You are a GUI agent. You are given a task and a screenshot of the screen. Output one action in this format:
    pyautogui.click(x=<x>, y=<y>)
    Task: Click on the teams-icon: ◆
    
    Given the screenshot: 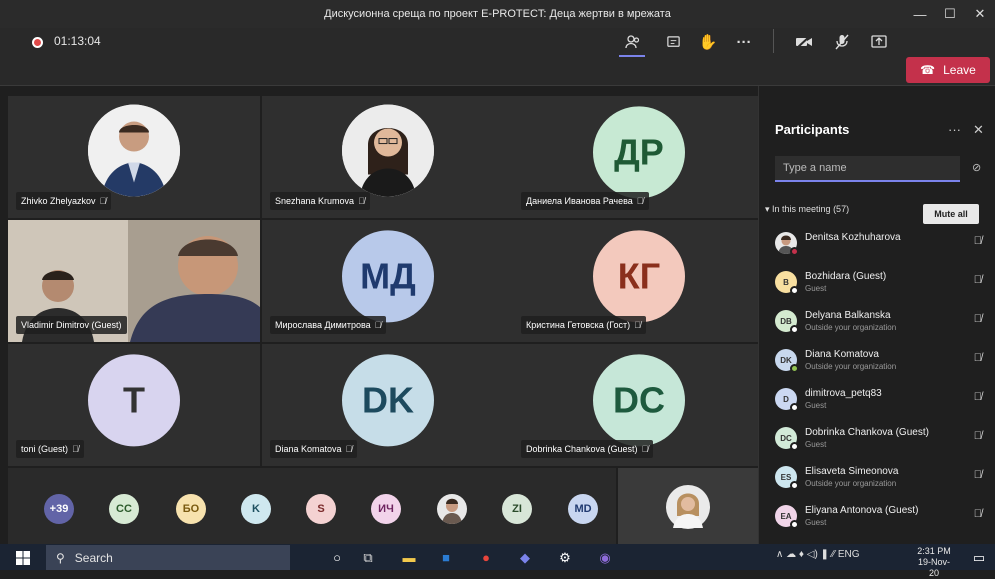 What is the action you would take?
    pyautogui.click(x=525, y=557)
    